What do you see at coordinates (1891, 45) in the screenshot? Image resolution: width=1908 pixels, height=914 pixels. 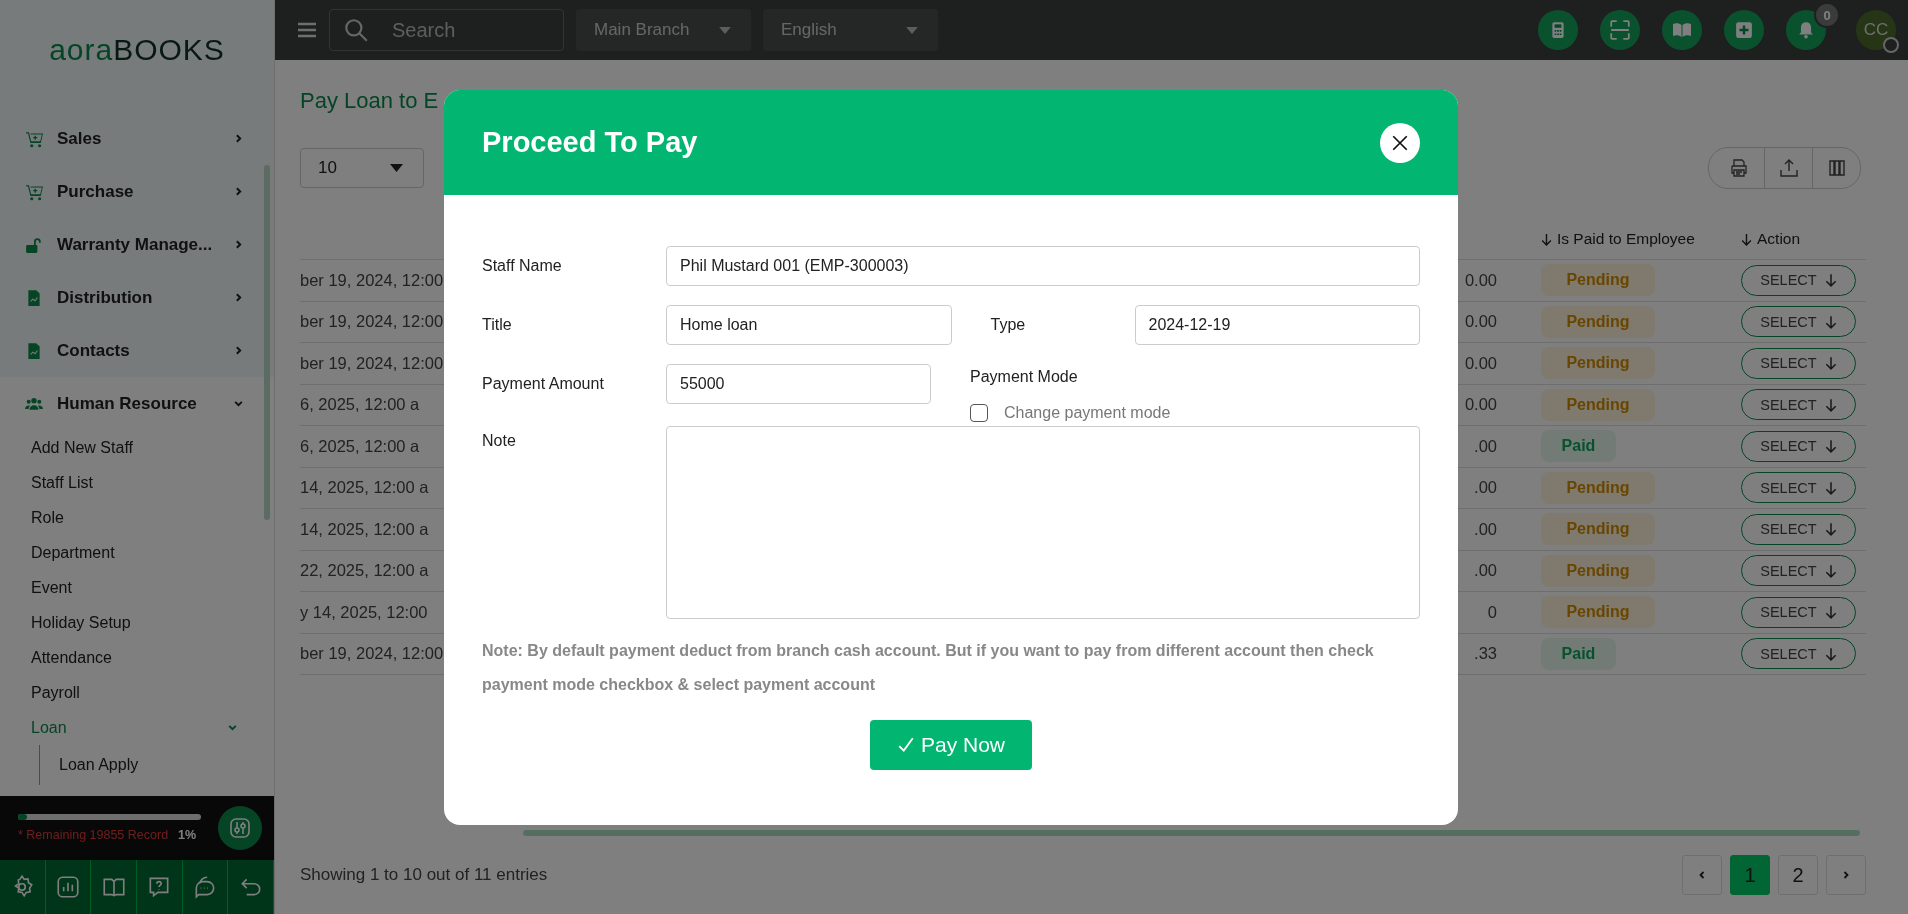 I see `status-indicator` at bounding box center [1891, 45].